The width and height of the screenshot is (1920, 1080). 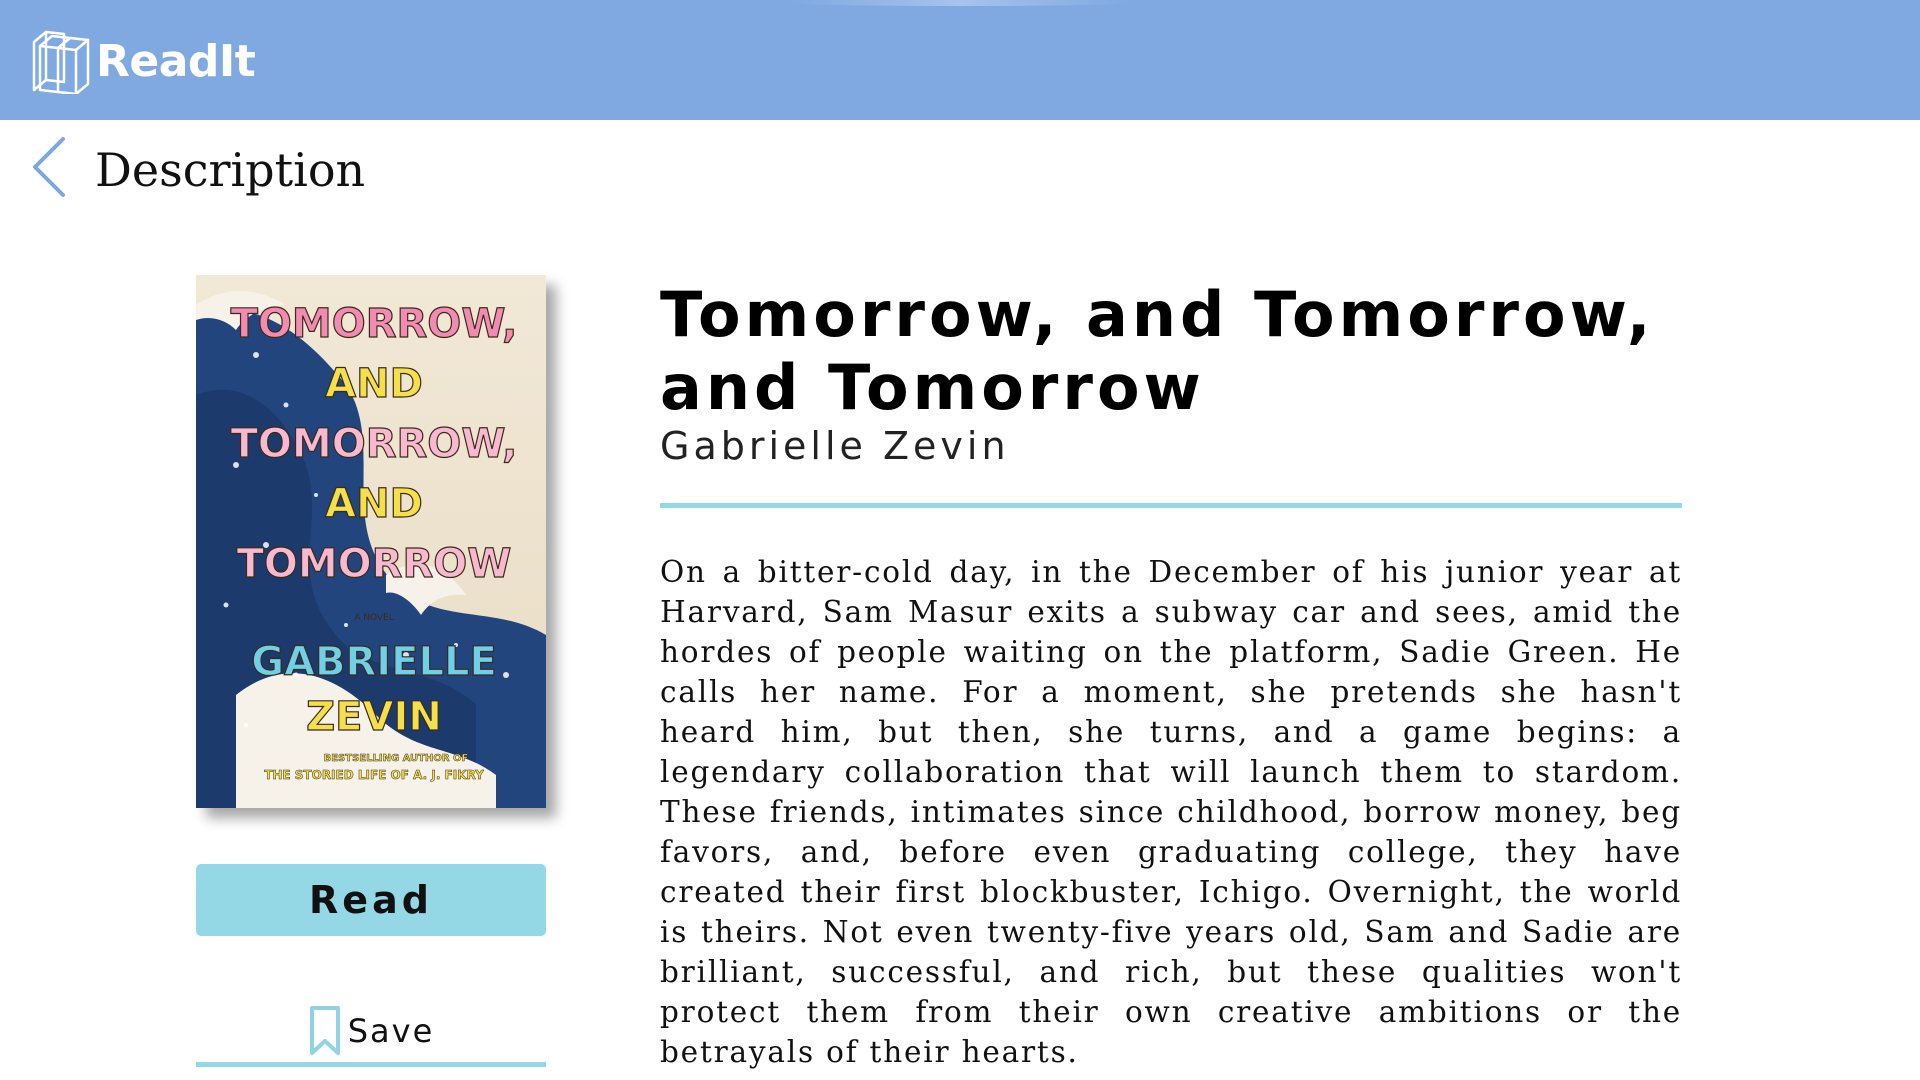 What do you see at coordinates (371, 900) in the screenshot?
I see `read-button: Read` at bounding box center [371, 900].